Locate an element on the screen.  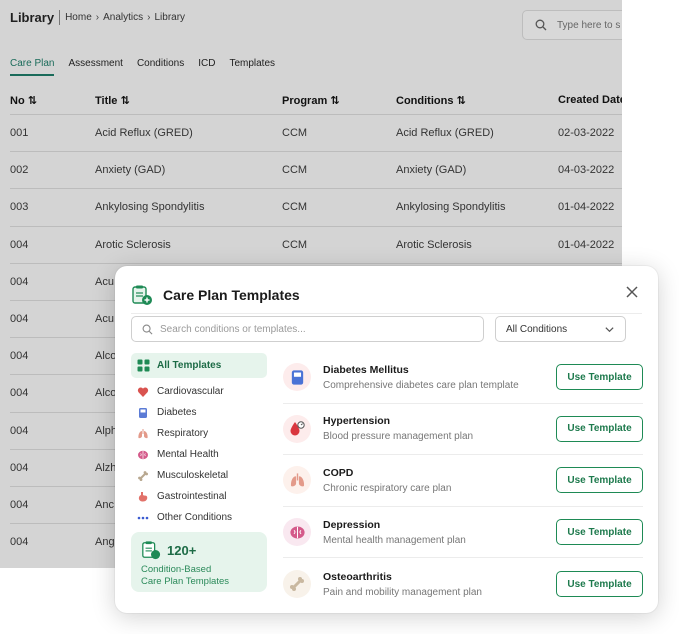
tab-assessment: Assessment is located at coordinates (95, 67).